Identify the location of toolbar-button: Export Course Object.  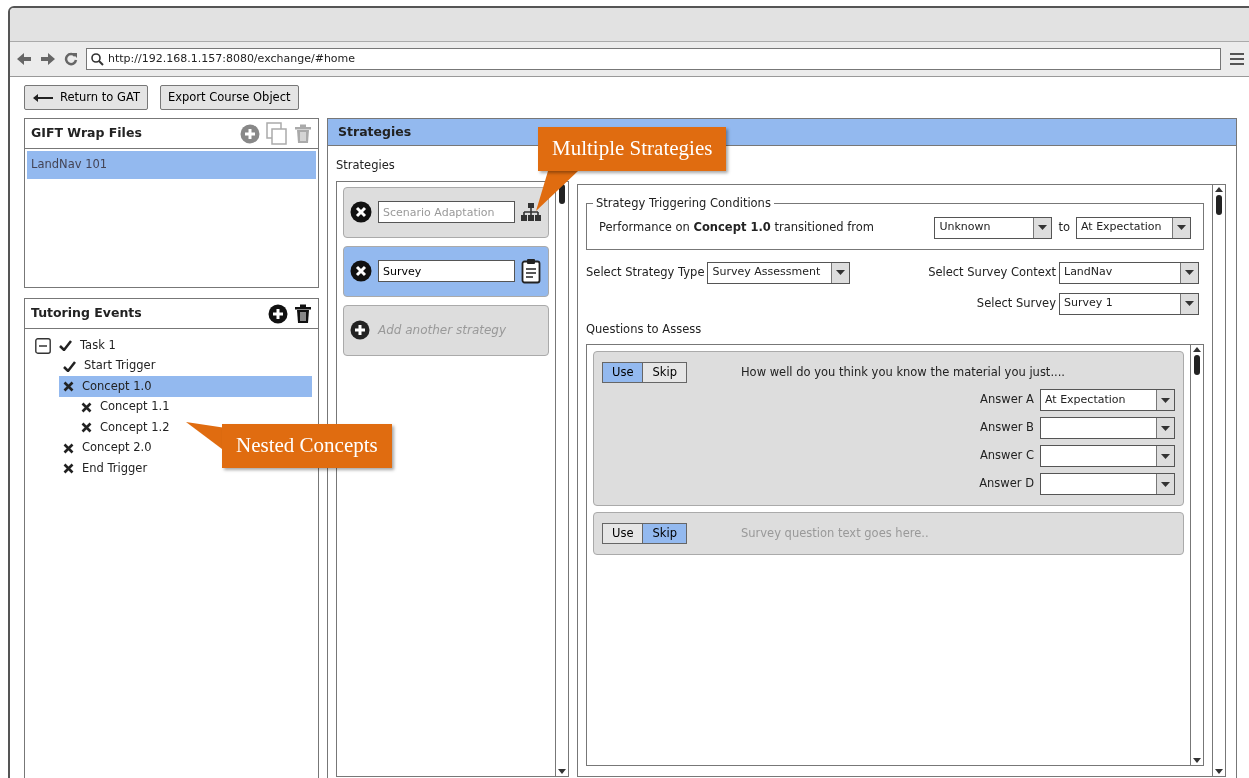
(229, 98).